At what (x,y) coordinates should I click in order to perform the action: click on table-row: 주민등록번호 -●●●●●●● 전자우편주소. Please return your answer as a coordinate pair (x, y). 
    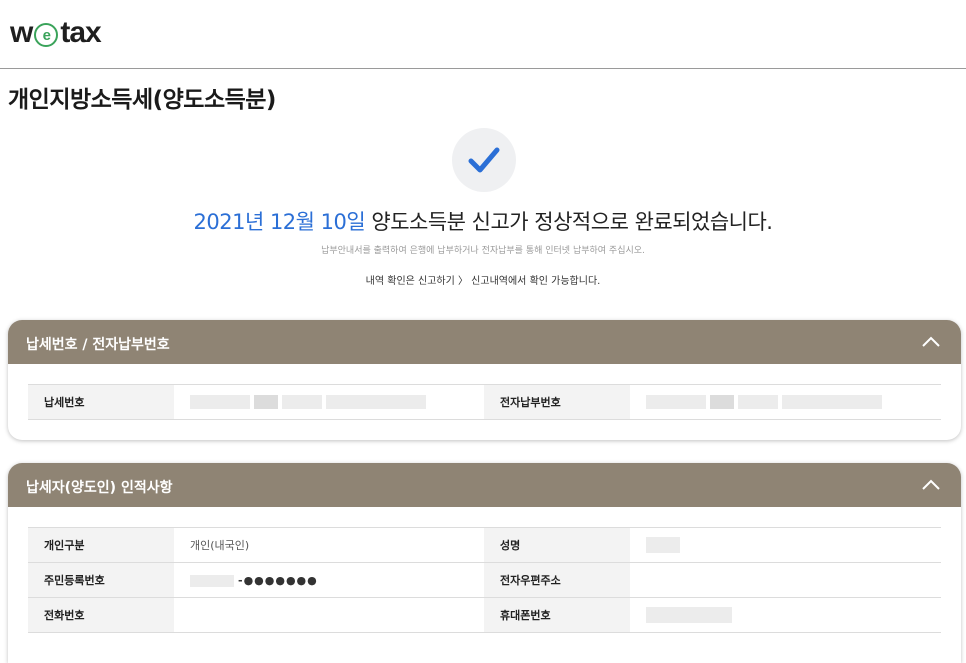
    Looking at the image, I should click on (484, 580).